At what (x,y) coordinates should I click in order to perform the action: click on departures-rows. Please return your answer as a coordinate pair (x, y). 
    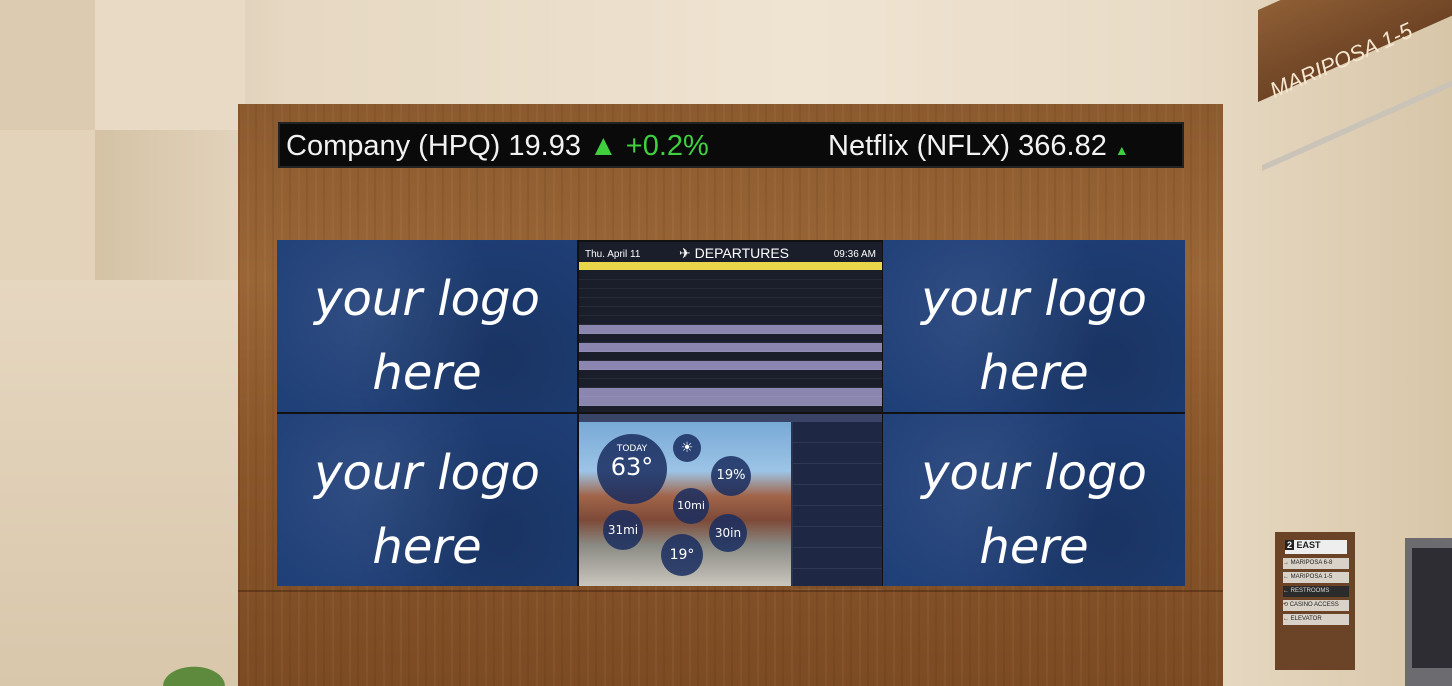
    Looking at the image, I should click on (730, 343).